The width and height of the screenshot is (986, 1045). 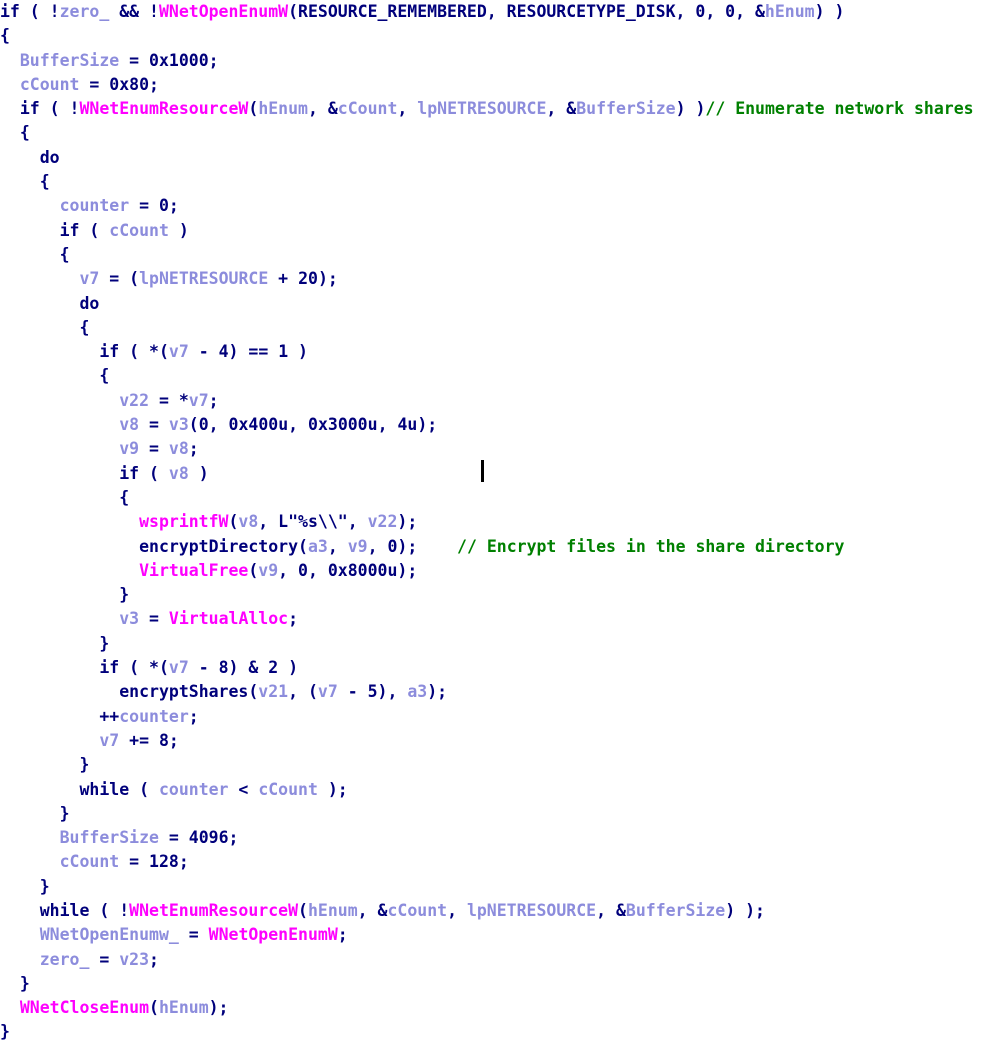 What do you see at coordinates (626, 109) in the screenshot?
I see `code-token-var: BufferSize` at bounding box center [626, 109].